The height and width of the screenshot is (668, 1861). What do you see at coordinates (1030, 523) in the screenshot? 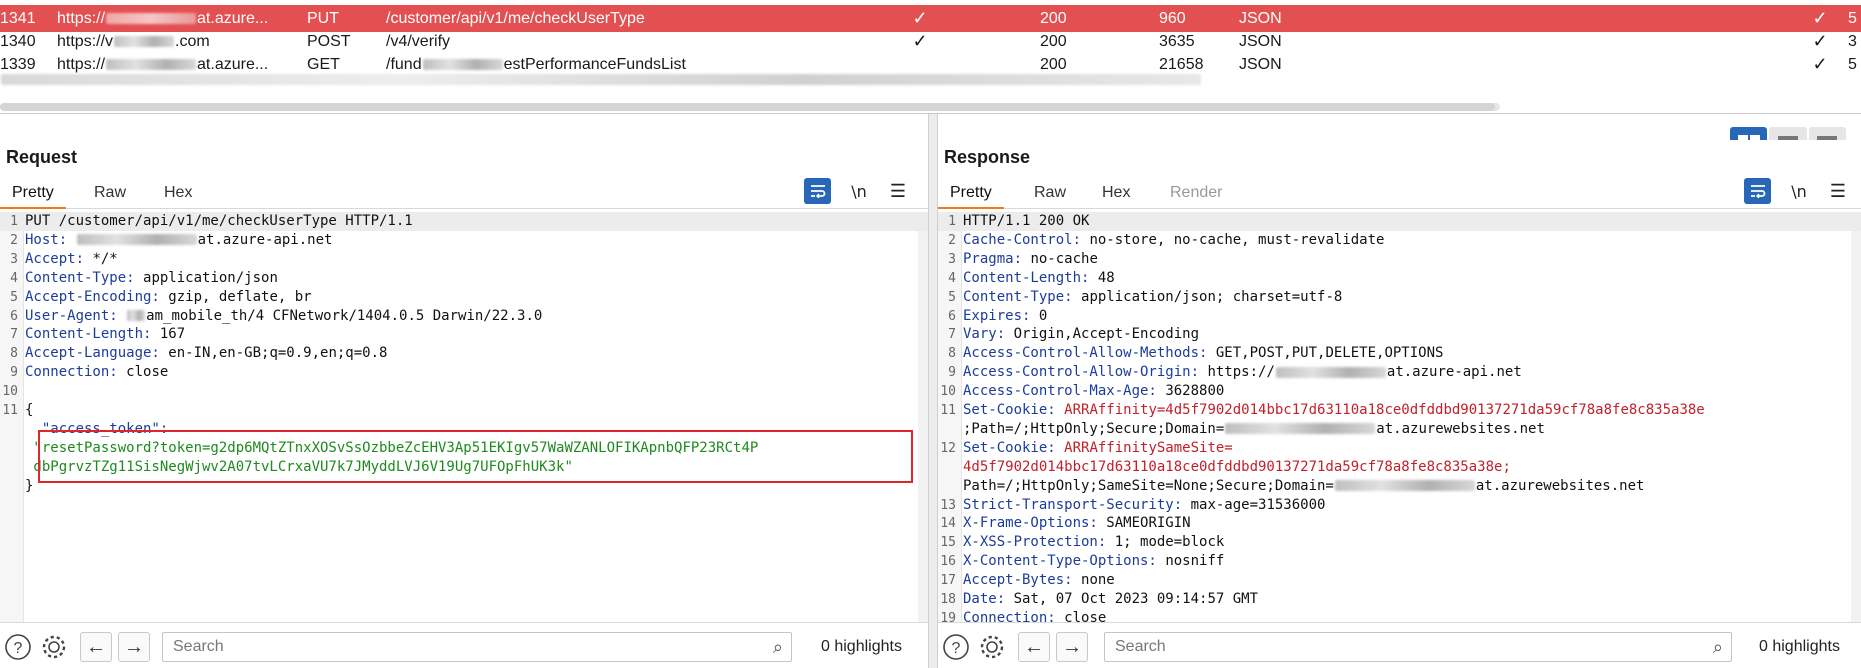
I see `header-name: X-Frame-Options:` at bounding box center [1030, 523].